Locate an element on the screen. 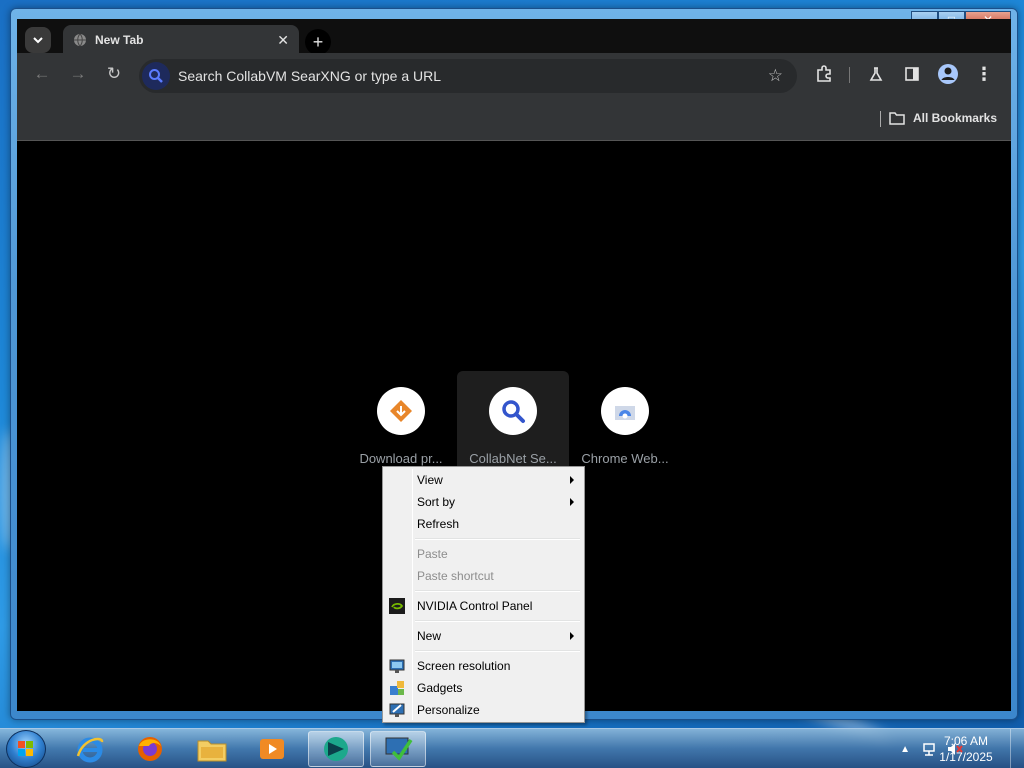  start-button is located at coordinates (26, 749).